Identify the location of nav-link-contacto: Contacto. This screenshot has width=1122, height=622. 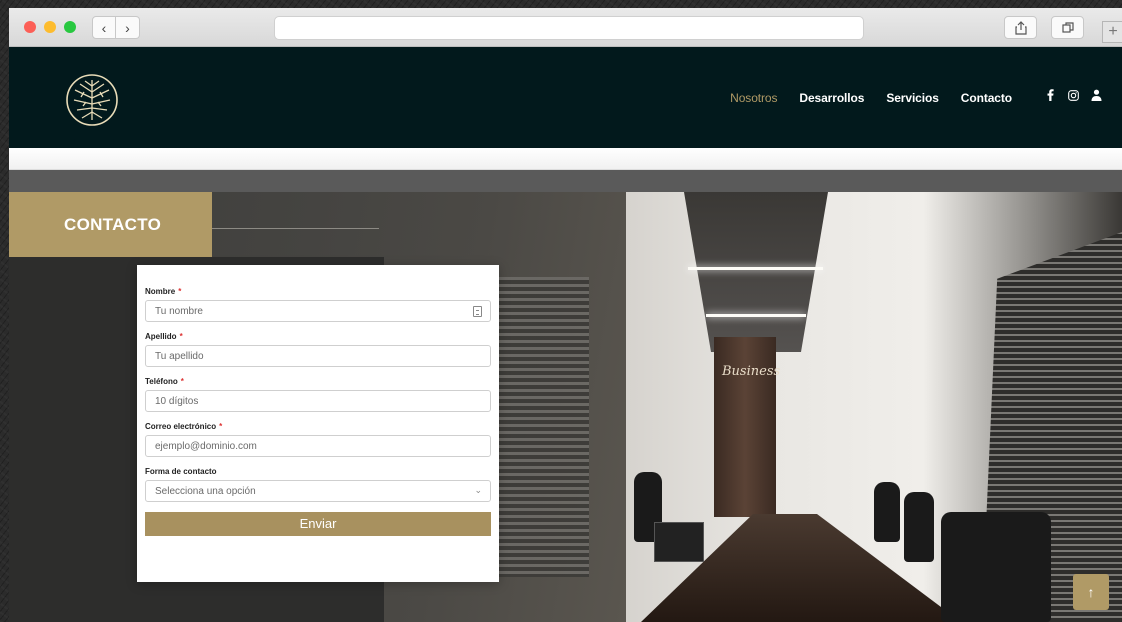
(986, 98).